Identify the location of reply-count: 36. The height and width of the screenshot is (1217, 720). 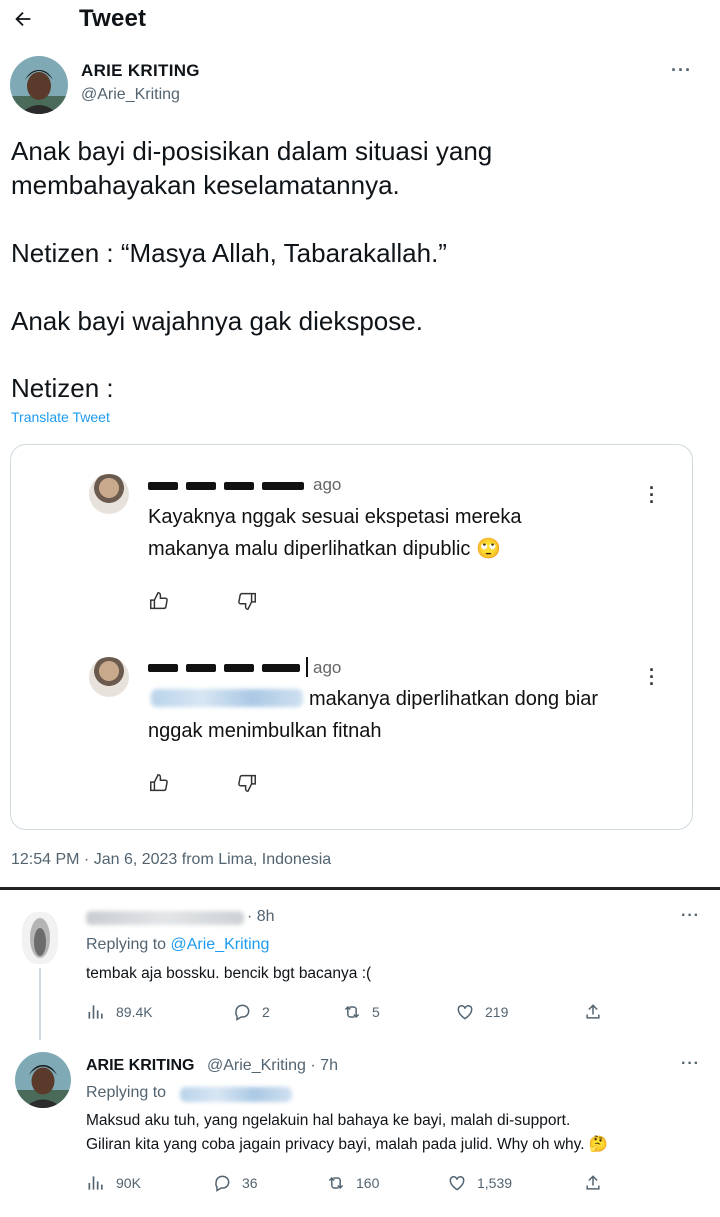
(250, 1183).